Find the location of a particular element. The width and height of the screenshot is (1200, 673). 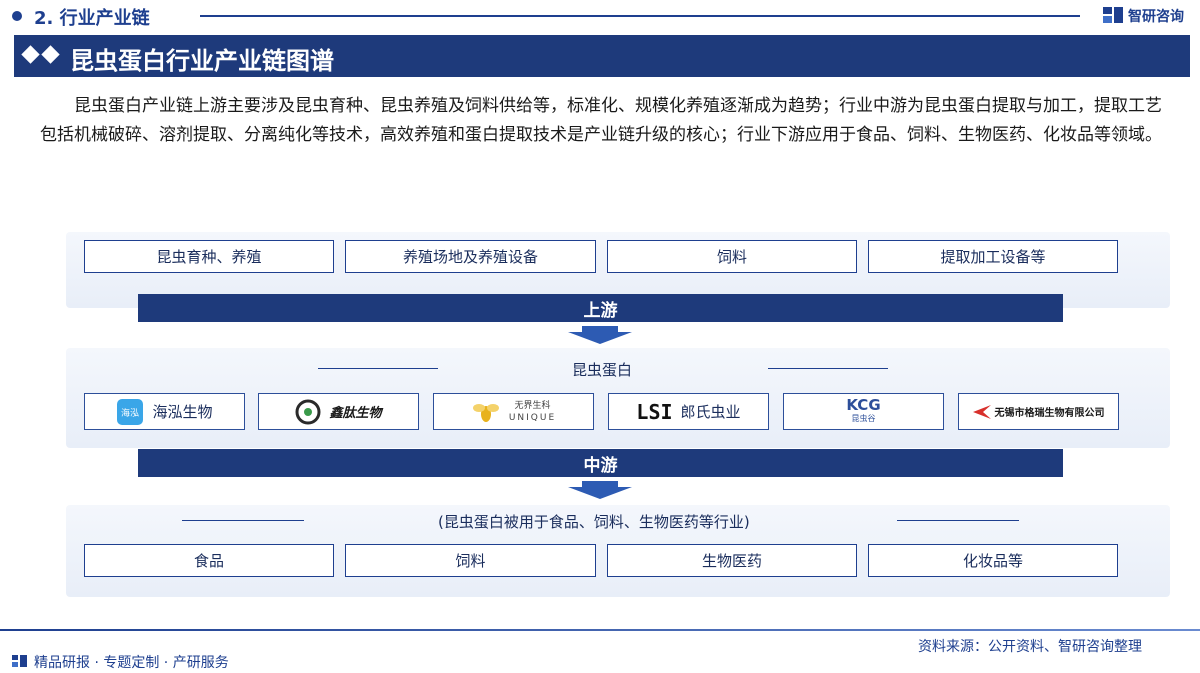

section-title: 2. 行业产业链 is located at coordinates (92, 18).